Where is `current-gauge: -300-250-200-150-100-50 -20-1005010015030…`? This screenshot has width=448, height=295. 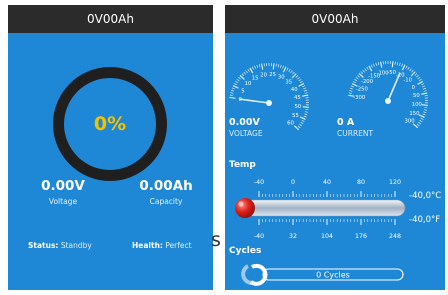 current-gauge: -300-250-200-150-100-50 -20-1005010015030… is located at coordinates (388, 94).